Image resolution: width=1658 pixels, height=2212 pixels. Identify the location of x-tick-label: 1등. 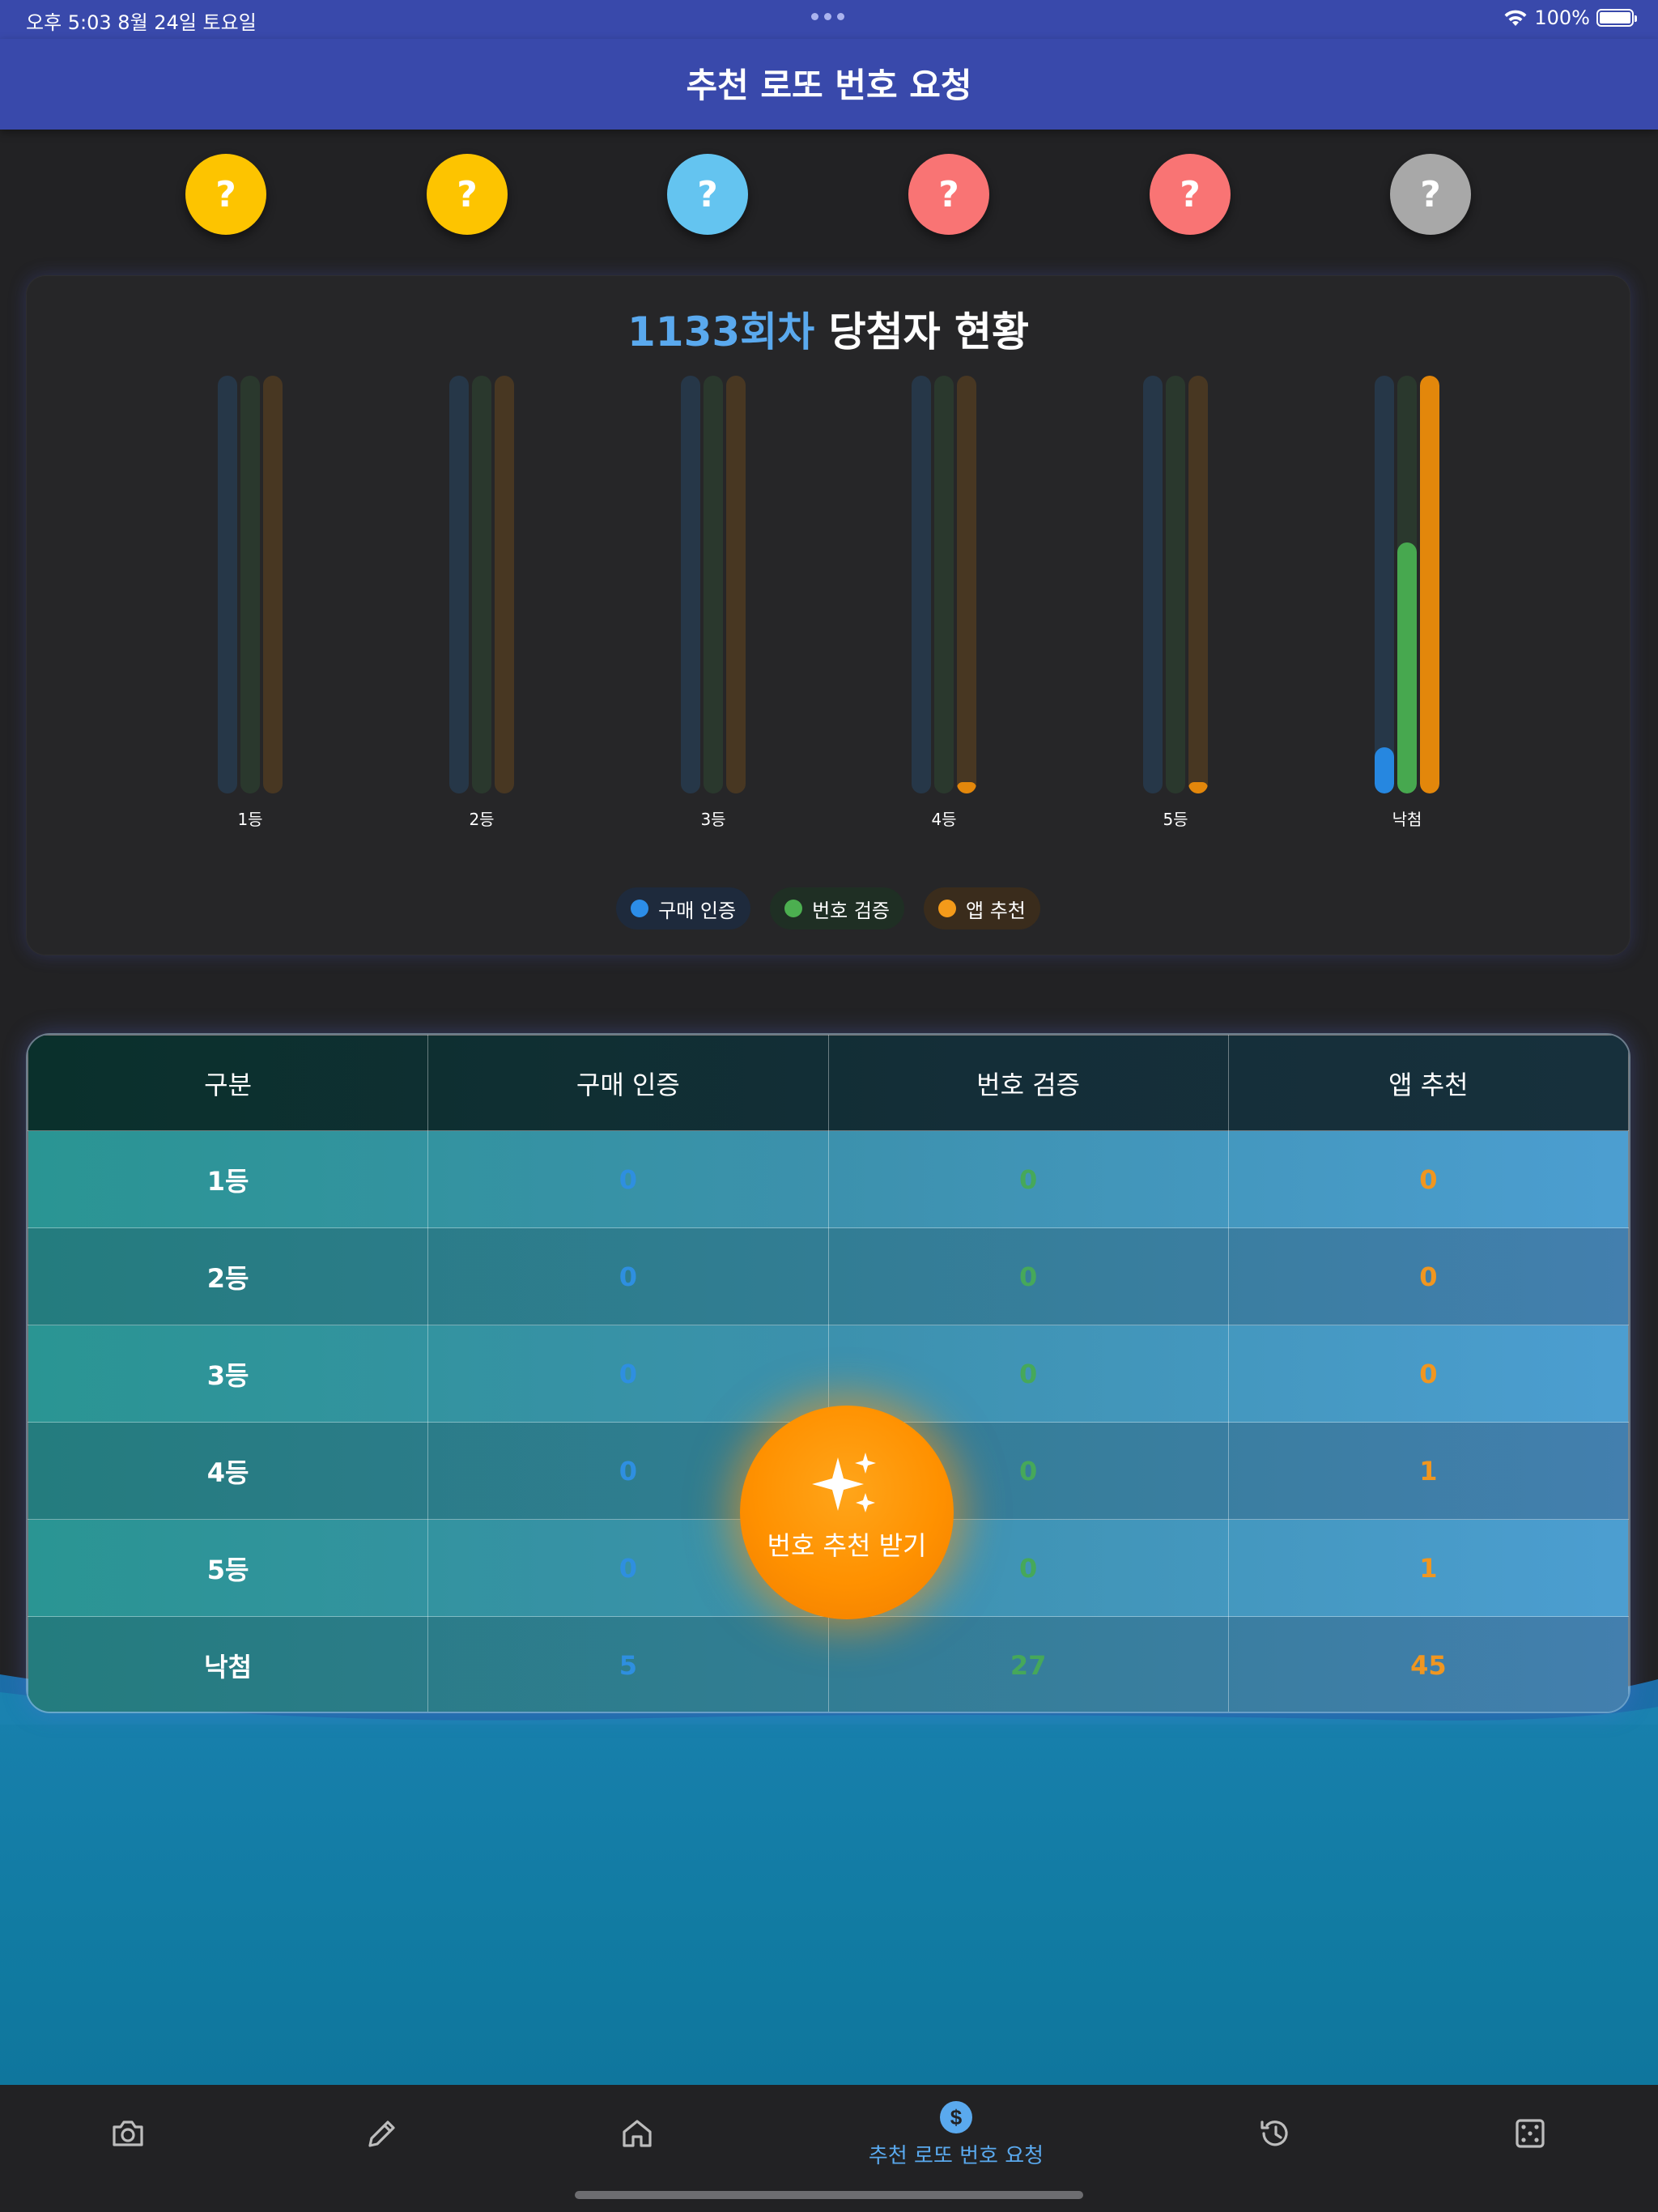
(250, 820).